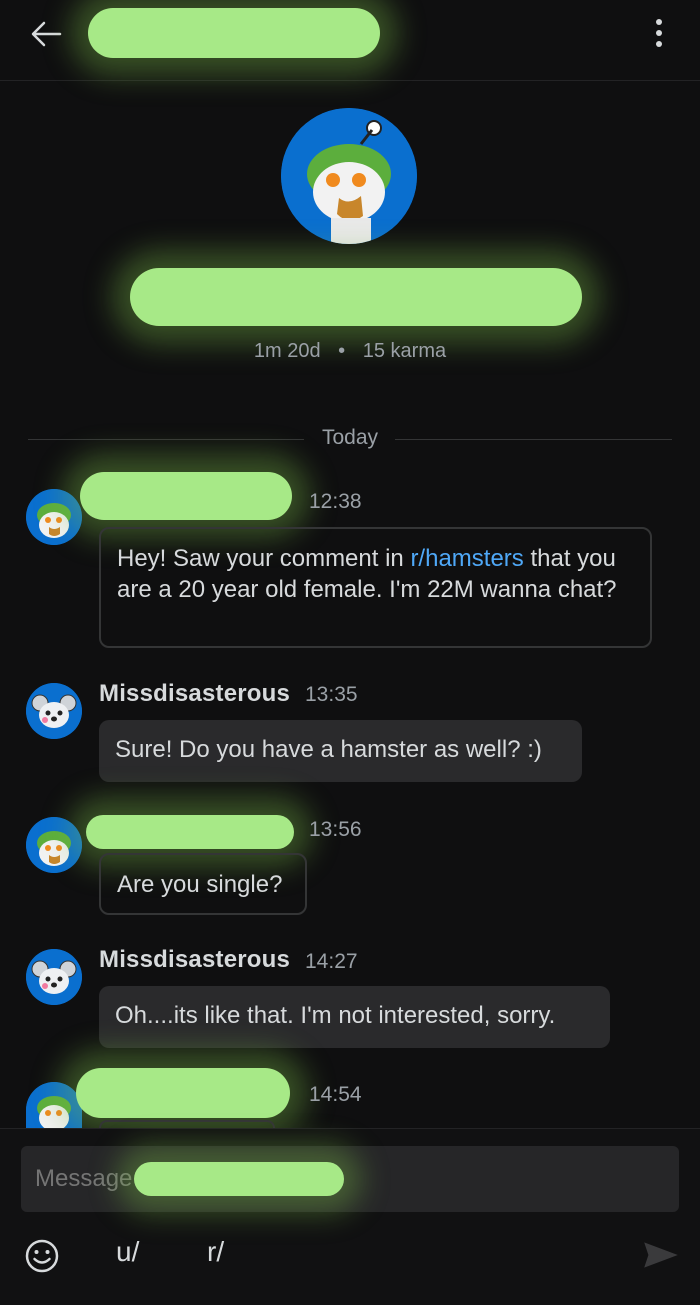  What do you see at coordinates (350, 351) in the screenshot?
I see `profile-meta: 1m 20d • 15 karma` at bounding box center [350, 351].